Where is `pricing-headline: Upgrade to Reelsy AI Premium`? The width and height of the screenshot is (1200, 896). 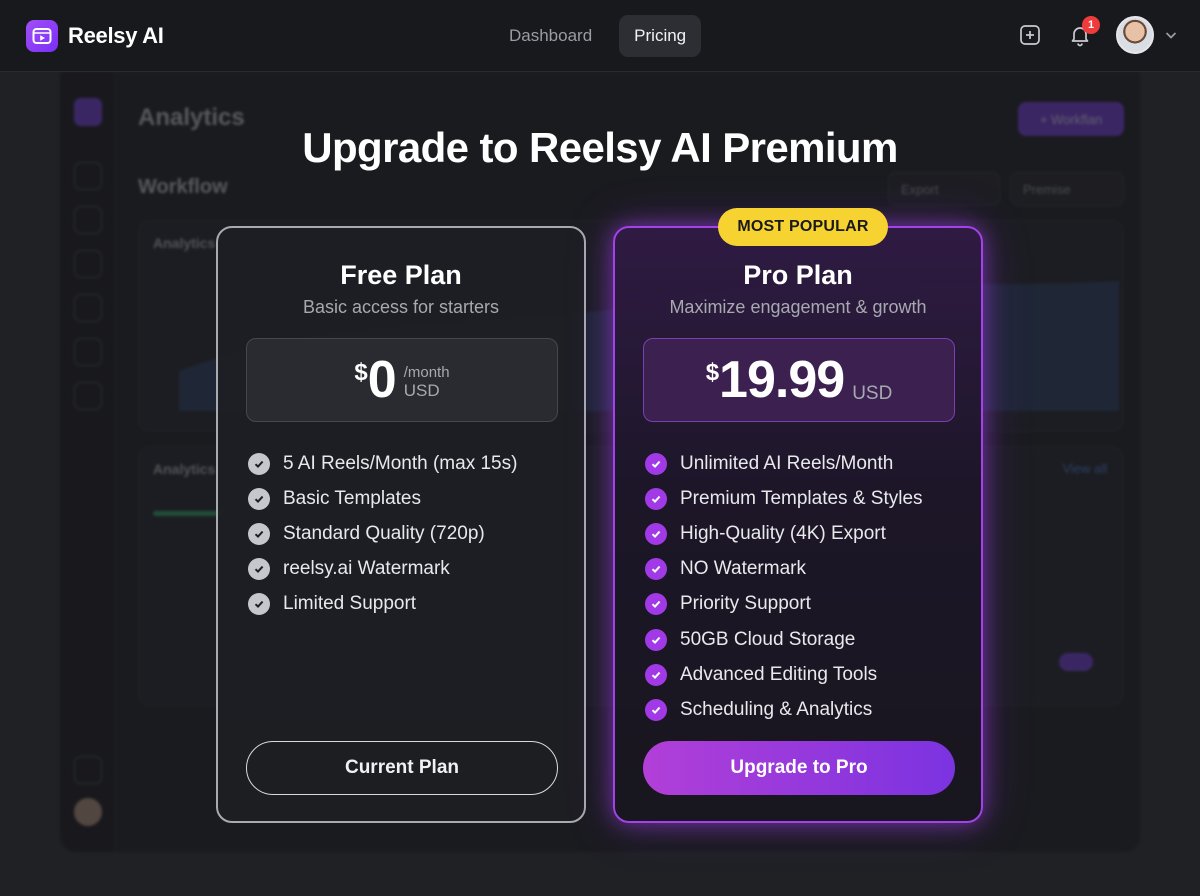
pricing-headline: Upgrade to Reelsy AI Premium is located at coordinates (600, 147).